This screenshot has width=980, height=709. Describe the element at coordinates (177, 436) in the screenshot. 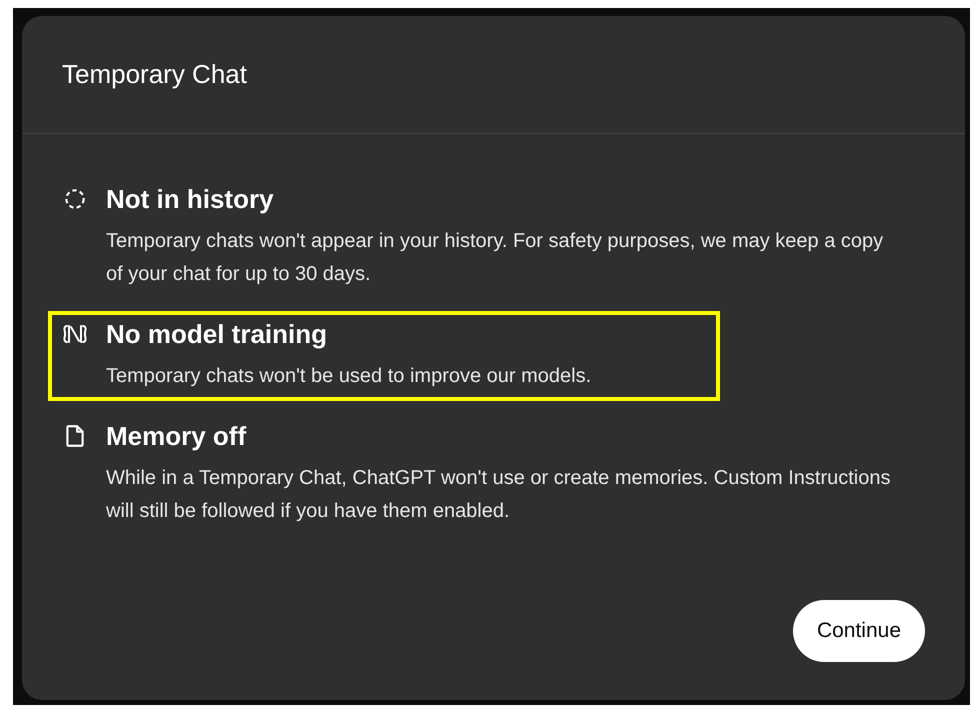

I see `item-title: Memory off` at that location.